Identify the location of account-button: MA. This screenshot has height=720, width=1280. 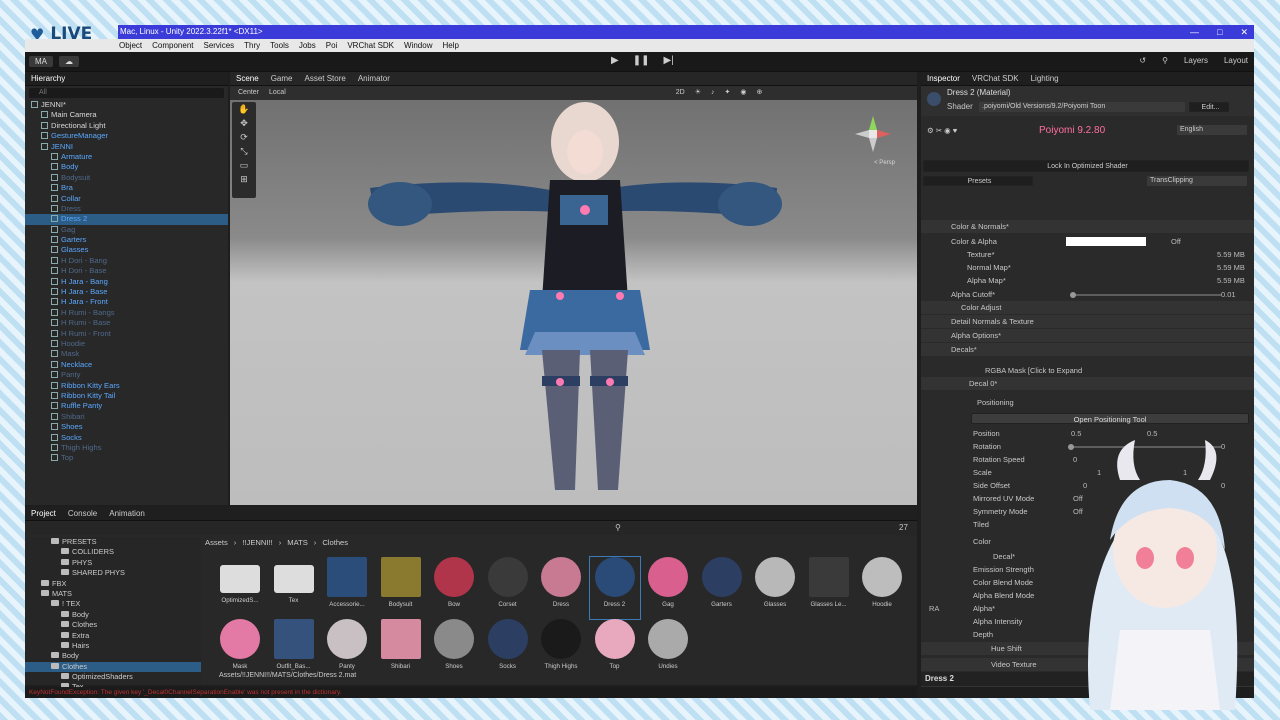
(41, 61).